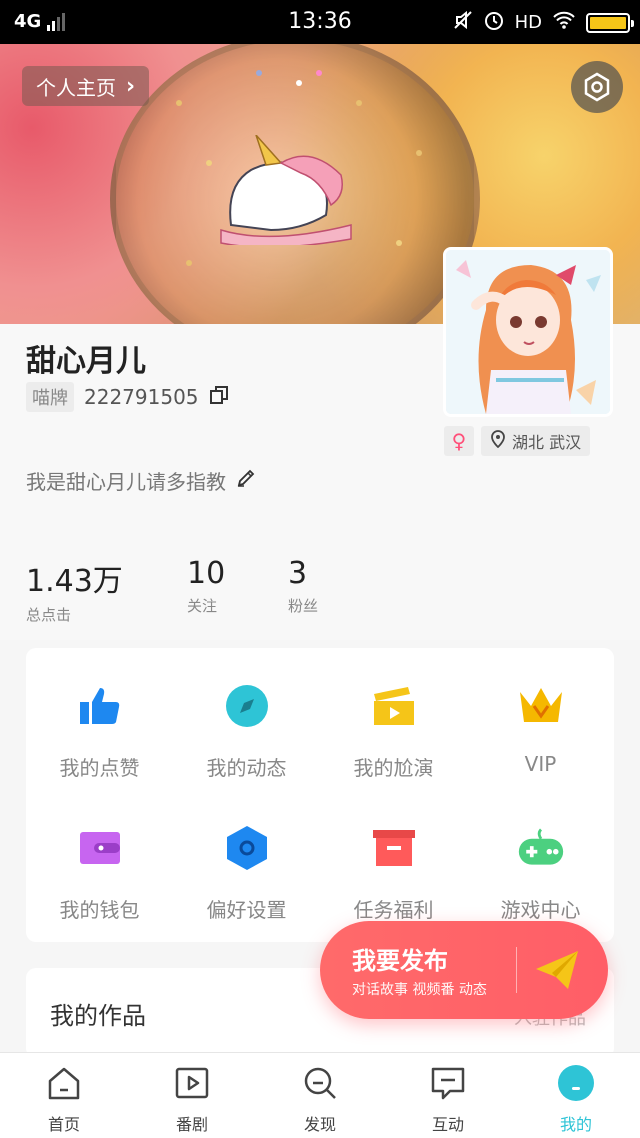  What do you see at coordinates (98, 1016) in the screenshot?
I see `works-title: 我的作品` at bounding box center [98, 1016].